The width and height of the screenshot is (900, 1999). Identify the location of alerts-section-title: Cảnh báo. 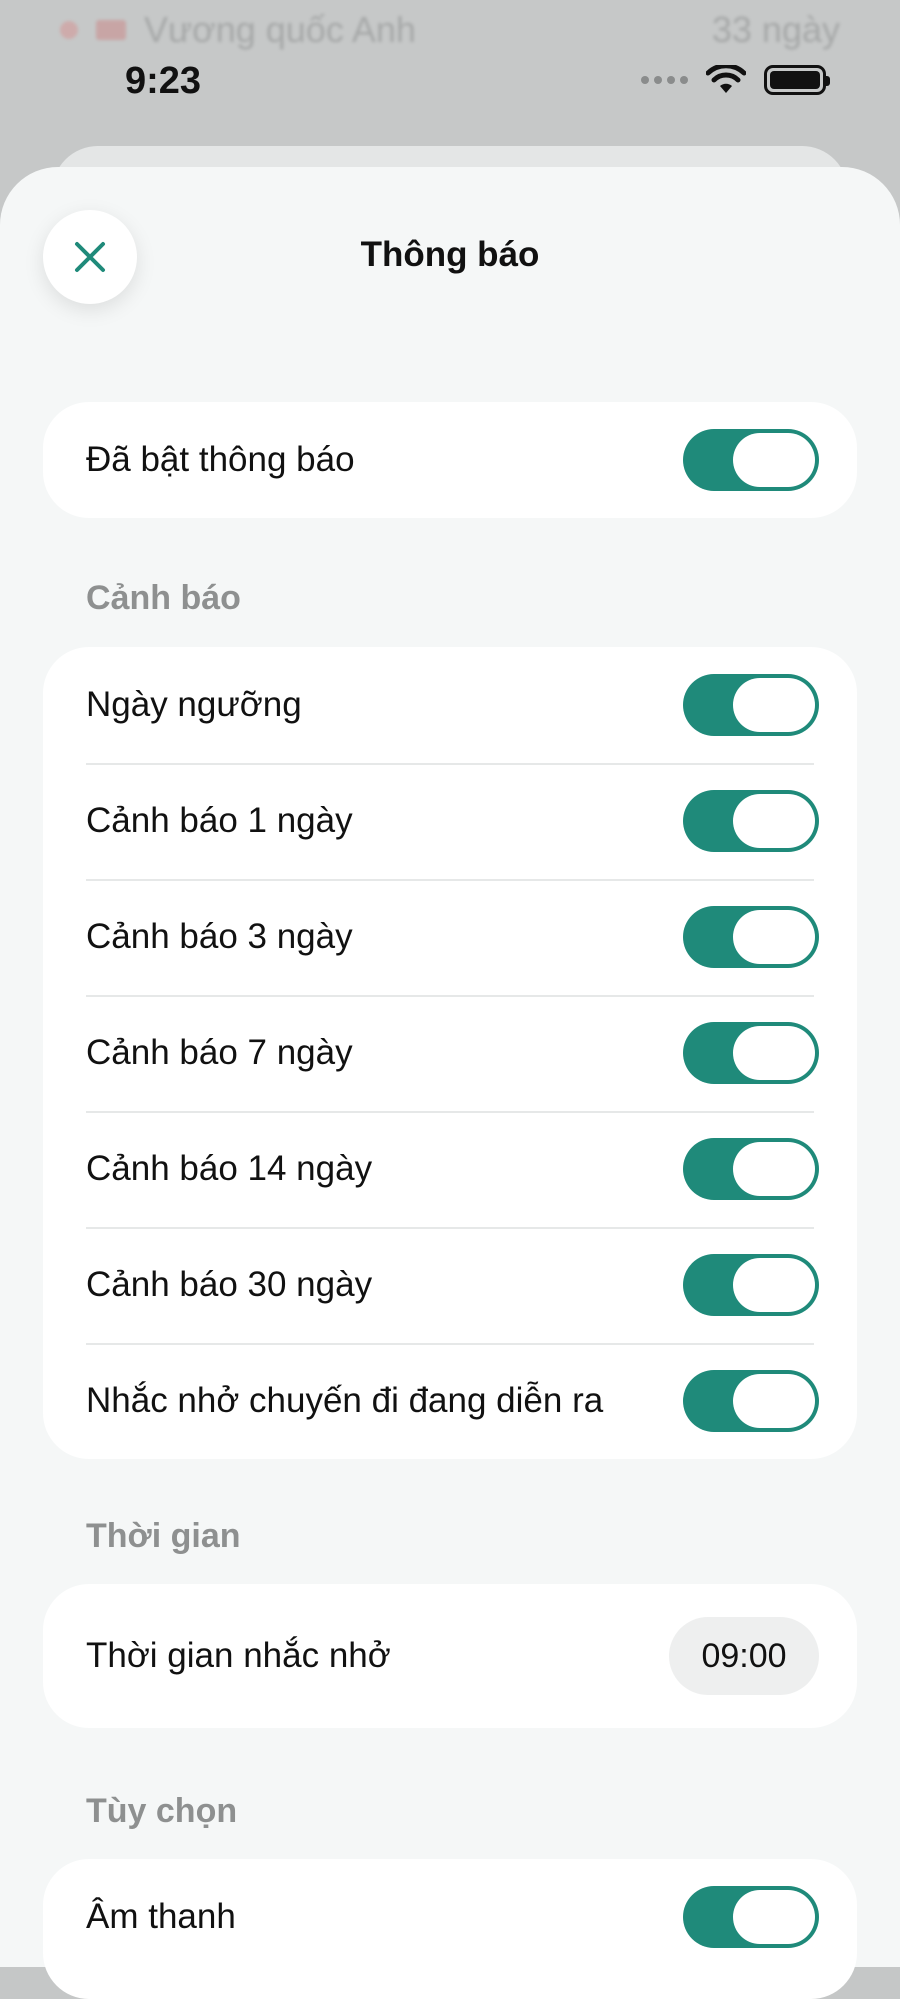
(163, 598).